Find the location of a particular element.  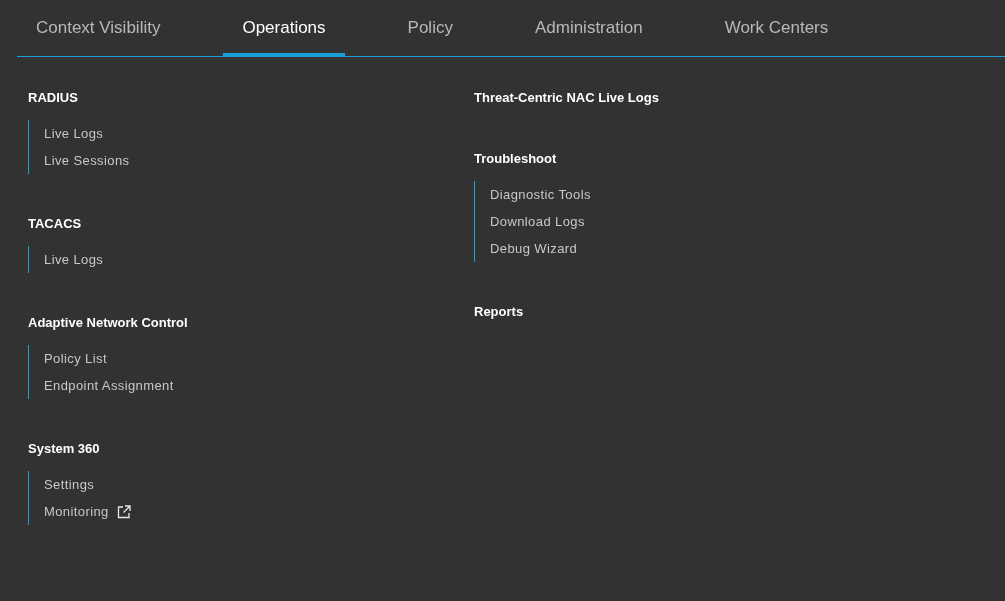

section-heading: Adaptive Network Control is located at coordinates (108, 323).